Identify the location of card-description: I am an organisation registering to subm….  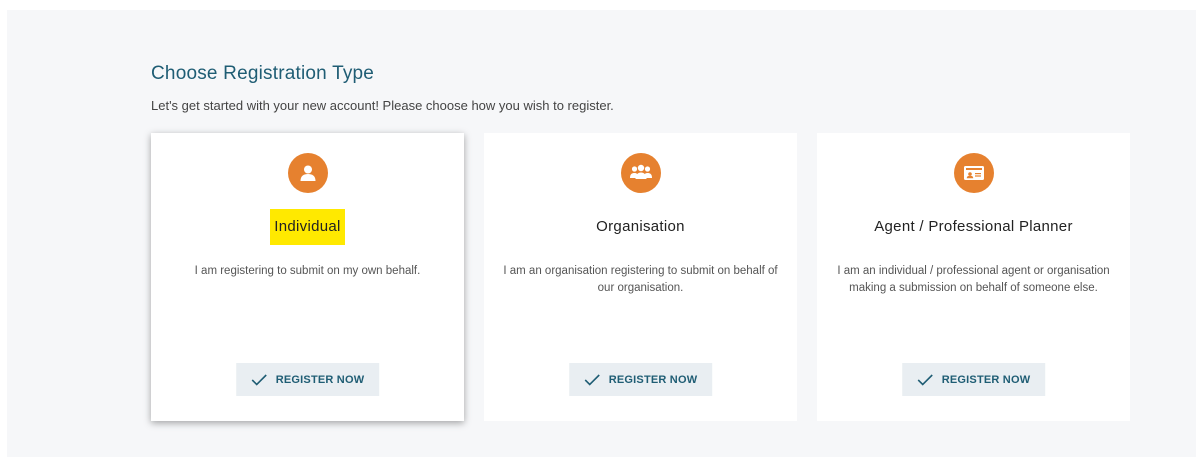
(640, 279).